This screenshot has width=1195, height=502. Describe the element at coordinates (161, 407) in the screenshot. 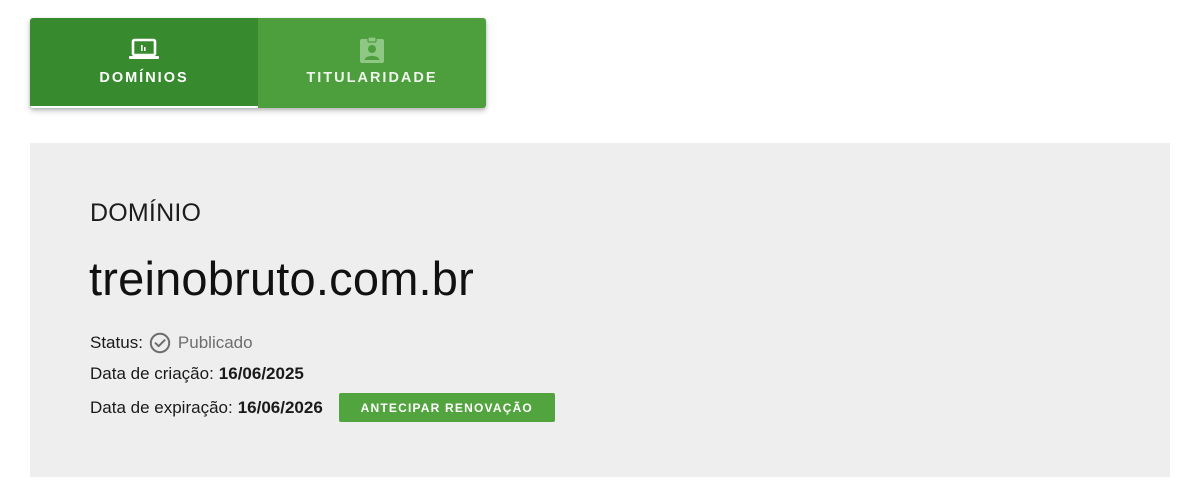

I see `expires-label: Data de expiração:` at that location.